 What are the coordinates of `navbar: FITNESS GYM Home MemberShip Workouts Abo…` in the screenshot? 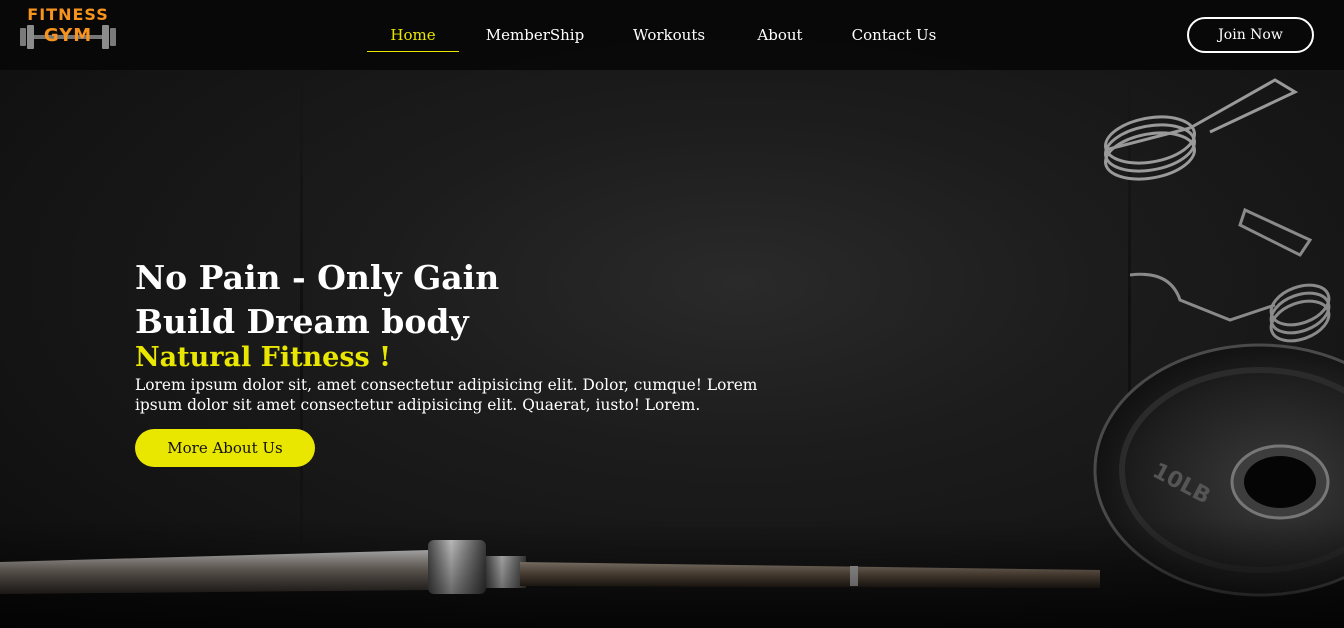 It's located at (672, 35).